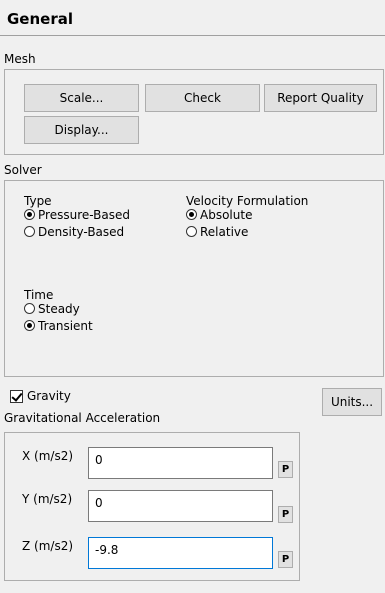 The image size is (385, 593). What do you see at coordinates (81, 231) in the screenshot?
I see `radio-label: Density-Based` at bounding box center [81, 231].